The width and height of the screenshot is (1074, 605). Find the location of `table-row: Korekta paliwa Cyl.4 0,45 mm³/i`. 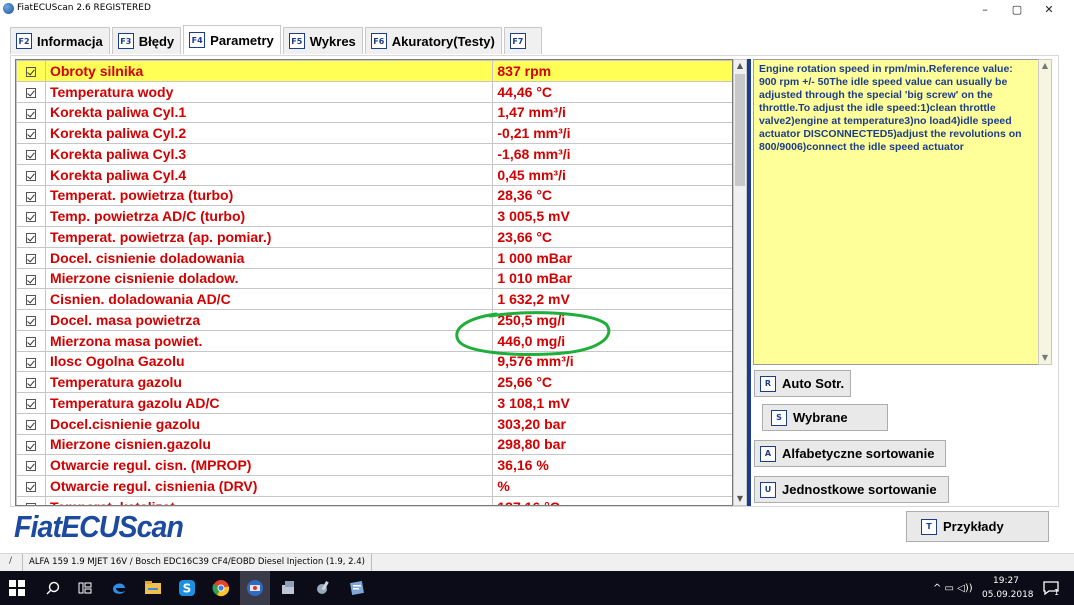

table-row: Korekta paliwa Cyl.4 0,45 mm³/i is located at coordinates (374, 174).